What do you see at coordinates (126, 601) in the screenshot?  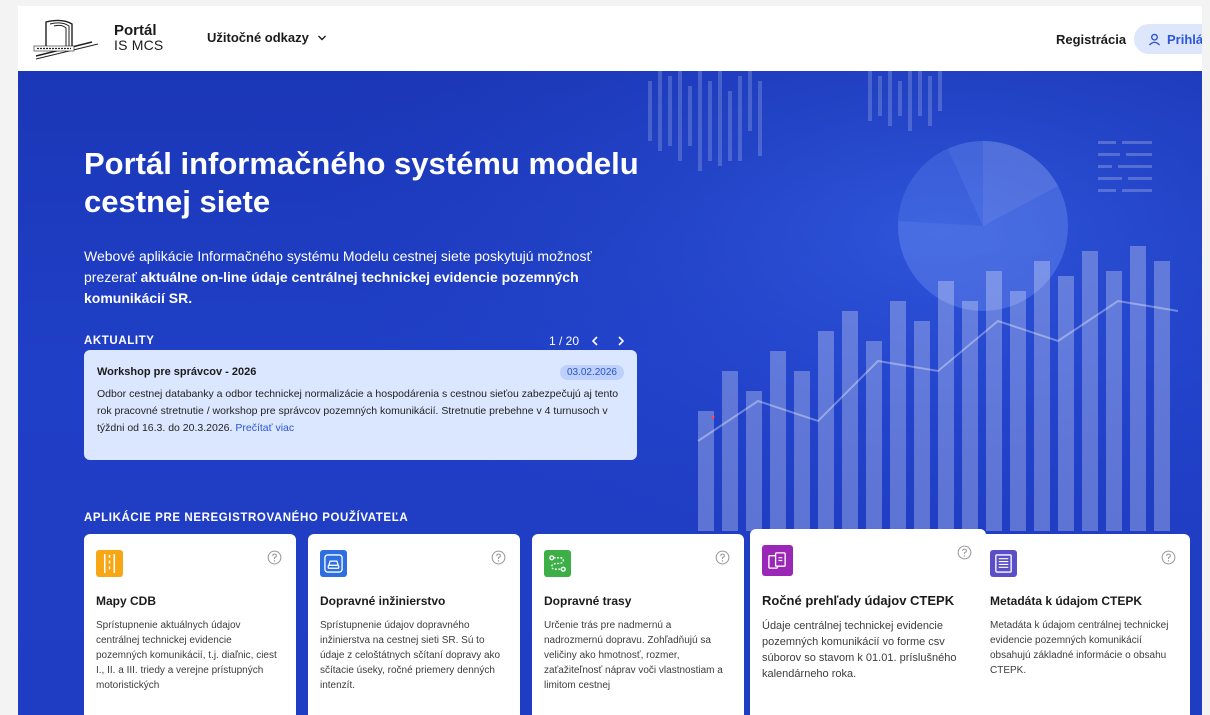 I see `app-card-title: Mapy CDB` at bounding box center [126, 601].